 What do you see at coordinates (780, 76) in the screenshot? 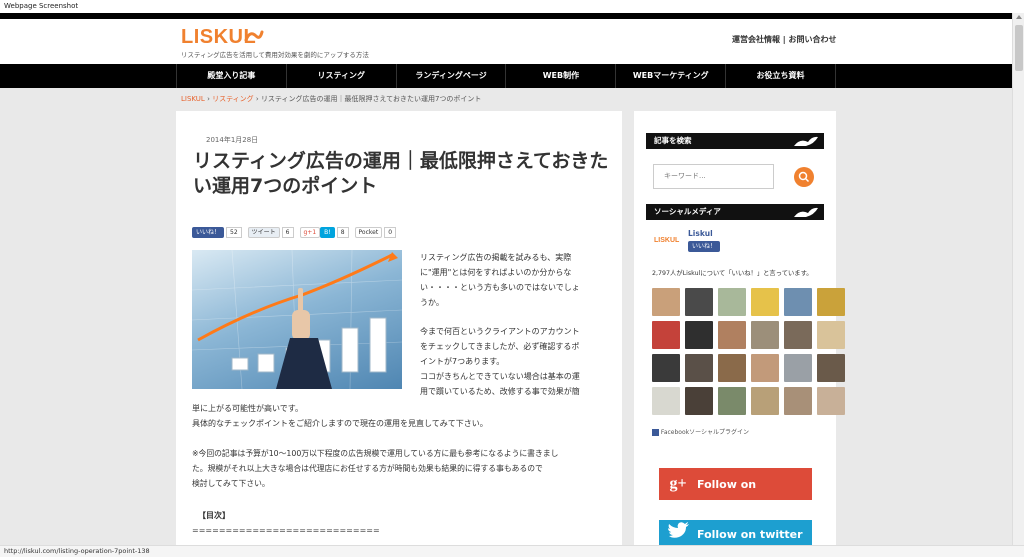
I see `nav-item-resources: お役立ち資料` at bounding box center [780, 76].